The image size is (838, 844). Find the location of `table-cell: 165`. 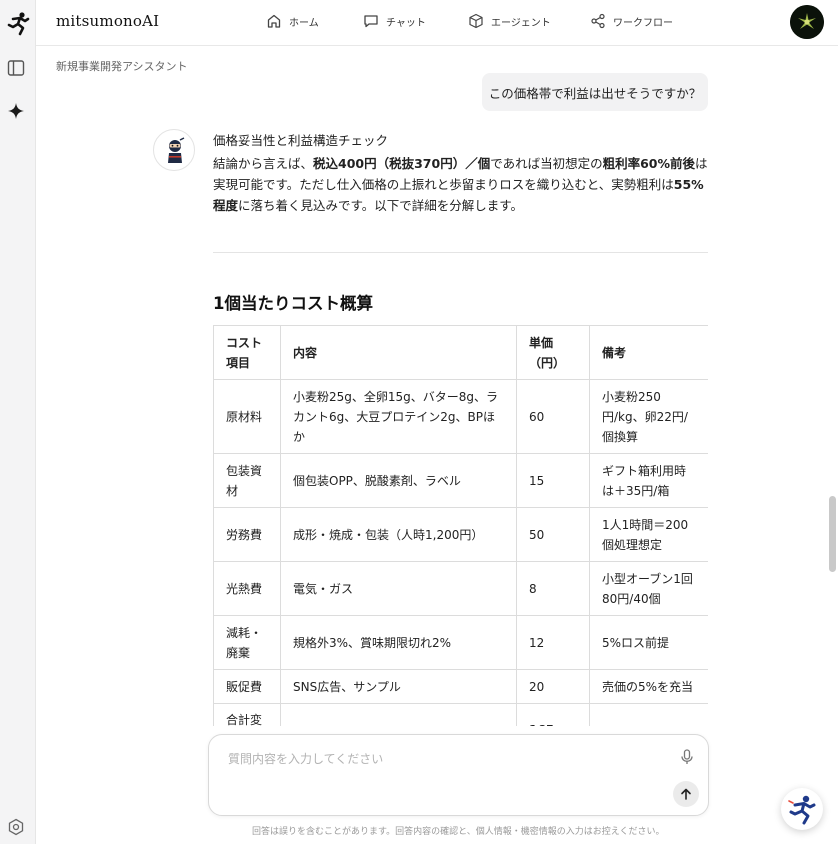

table-cell: 165 is located at coordinates (553, 714).